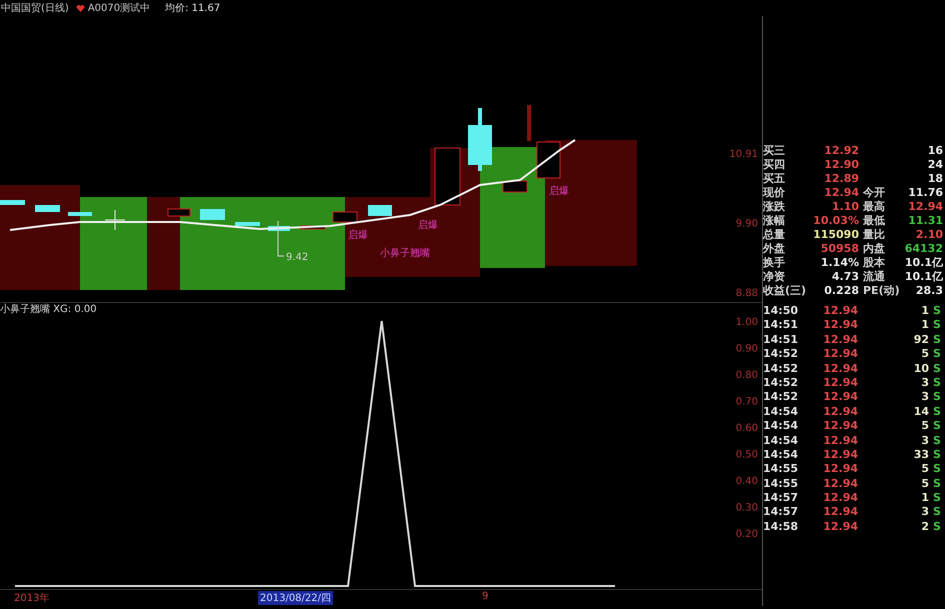  What do you see at coordinates (841, 291) in the screenshot?
I see `stat-value: 0.228` at bounding box center [841, 291].